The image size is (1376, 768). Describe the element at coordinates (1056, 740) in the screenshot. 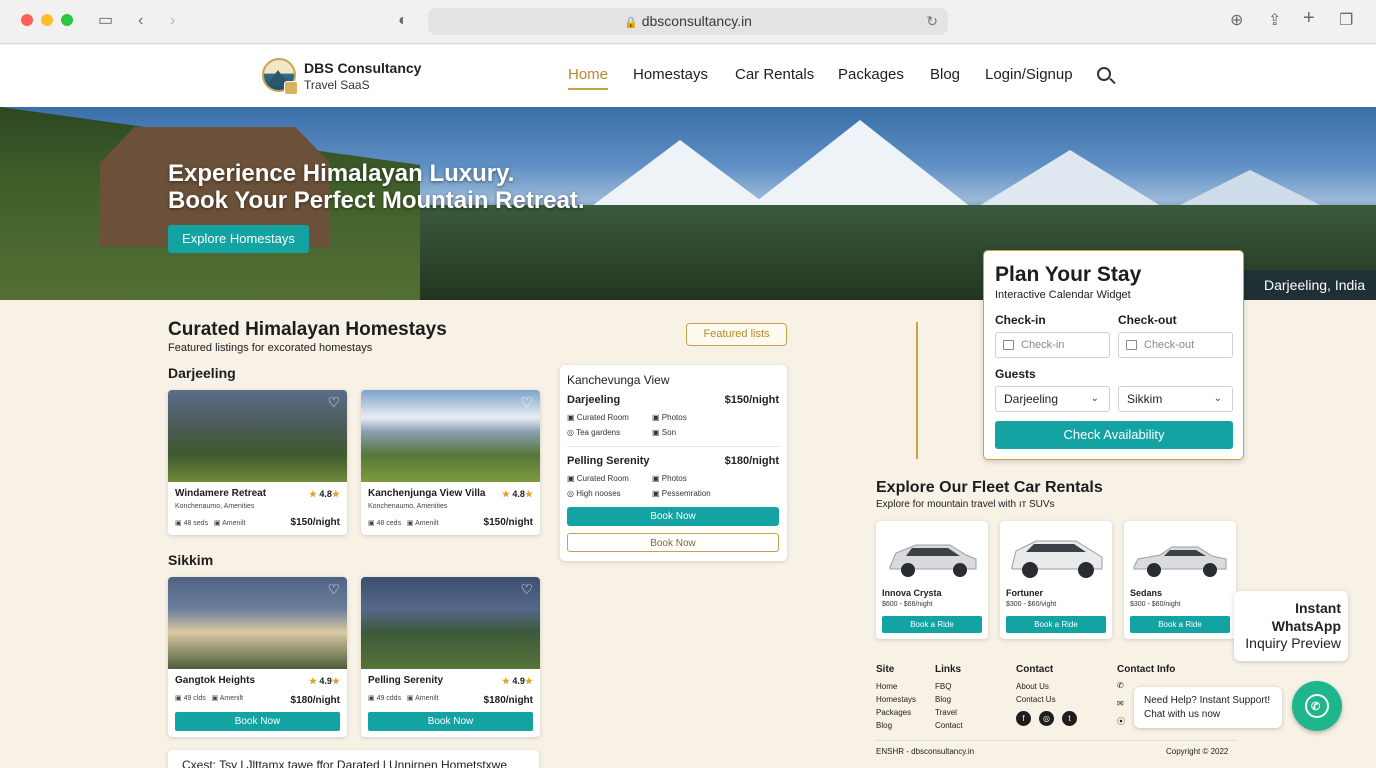

I see `footer-divider` at that location.